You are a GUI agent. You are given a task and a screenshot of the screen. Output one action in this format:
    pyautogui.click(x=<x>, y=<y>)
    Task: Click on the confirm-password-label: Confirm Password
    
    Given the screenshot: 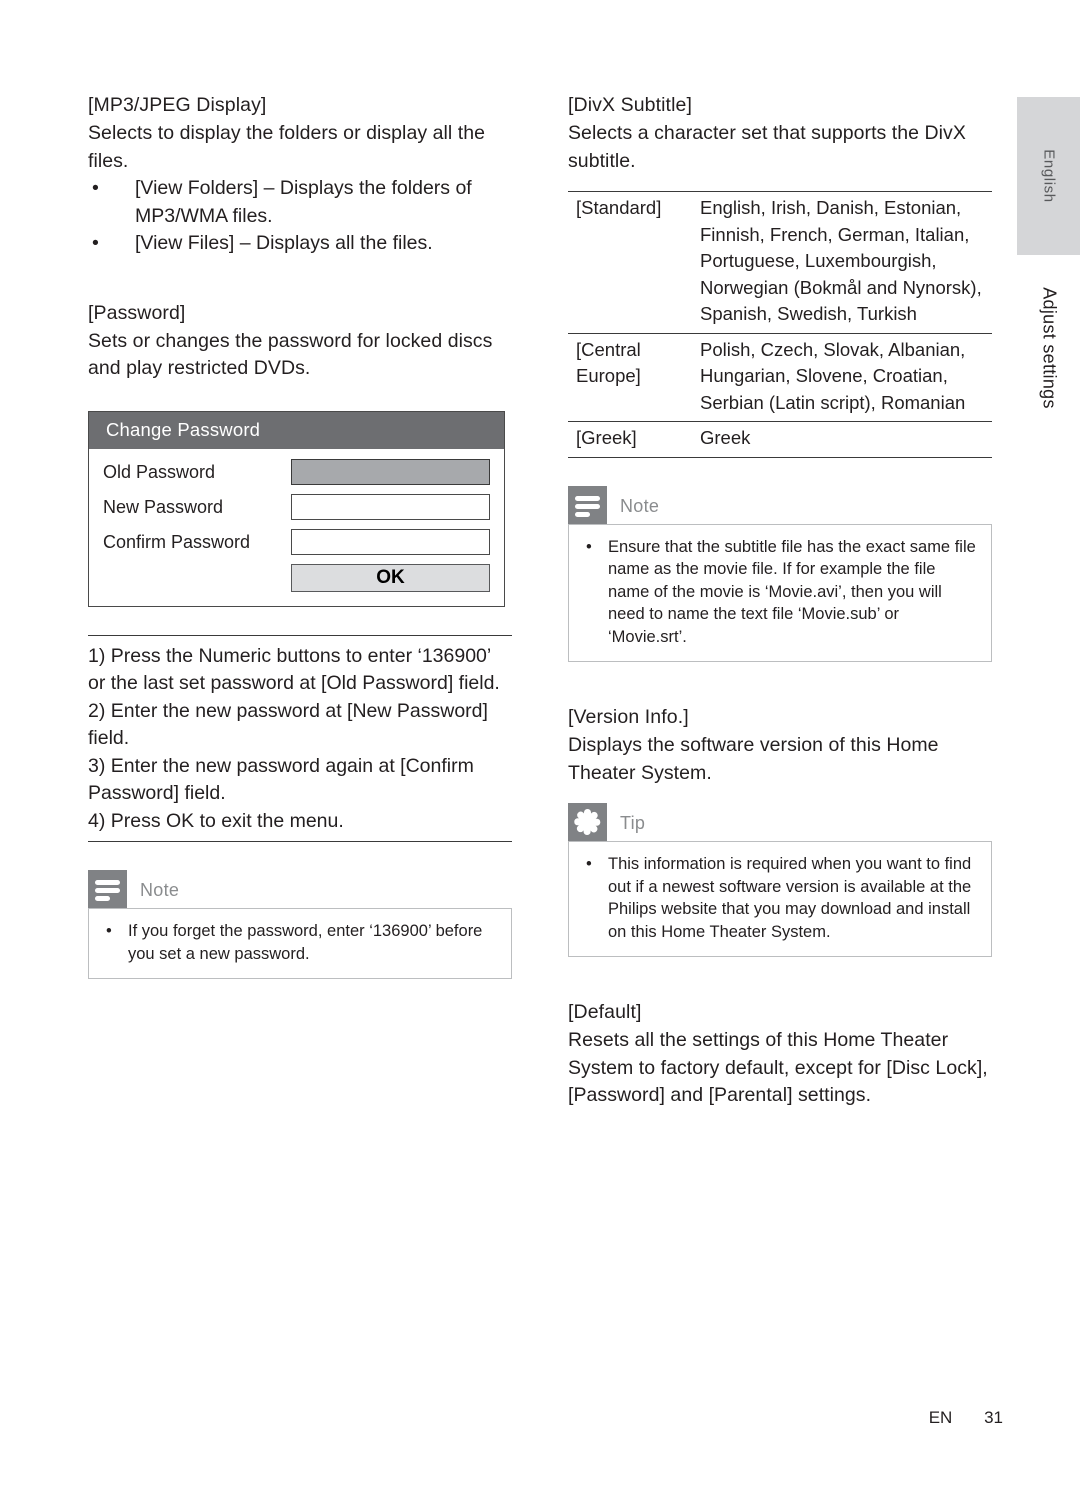 What is the action you would take?
    pyautogui.click(x=177, y=541)
    